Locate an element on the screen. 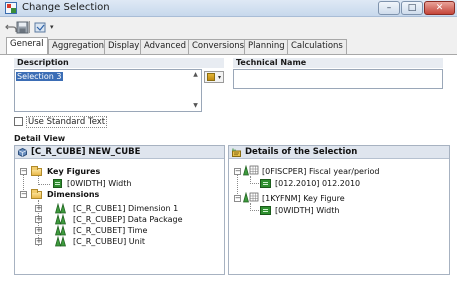  tab-advanced: Advanced is located at coordinates (165, 46).